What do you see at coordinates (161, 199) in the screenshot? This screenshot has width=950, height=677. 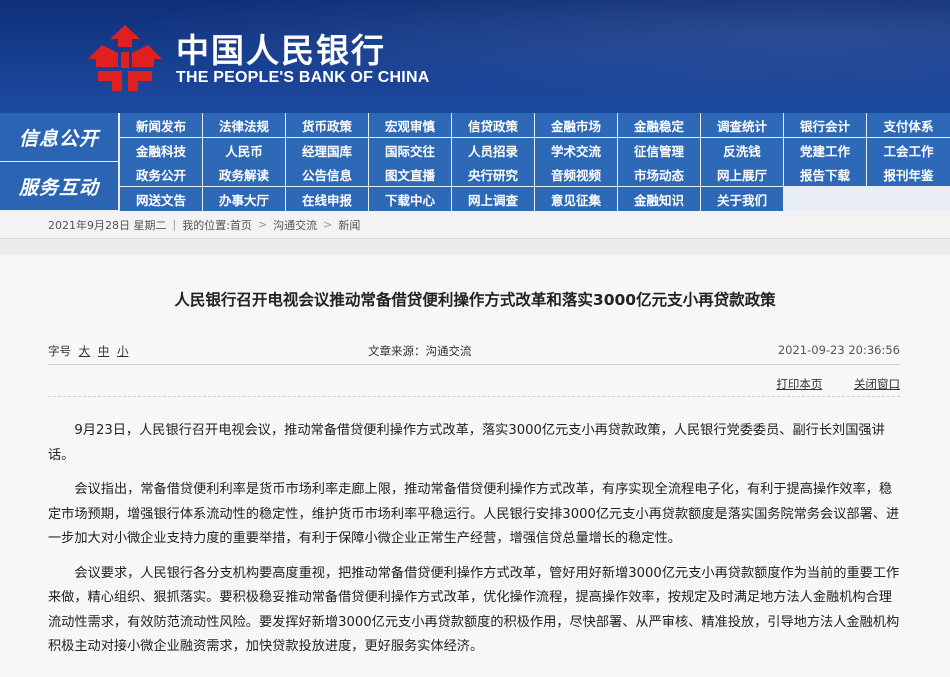 I see `nav-item: 网送文告` at bounding box center [161, 199].